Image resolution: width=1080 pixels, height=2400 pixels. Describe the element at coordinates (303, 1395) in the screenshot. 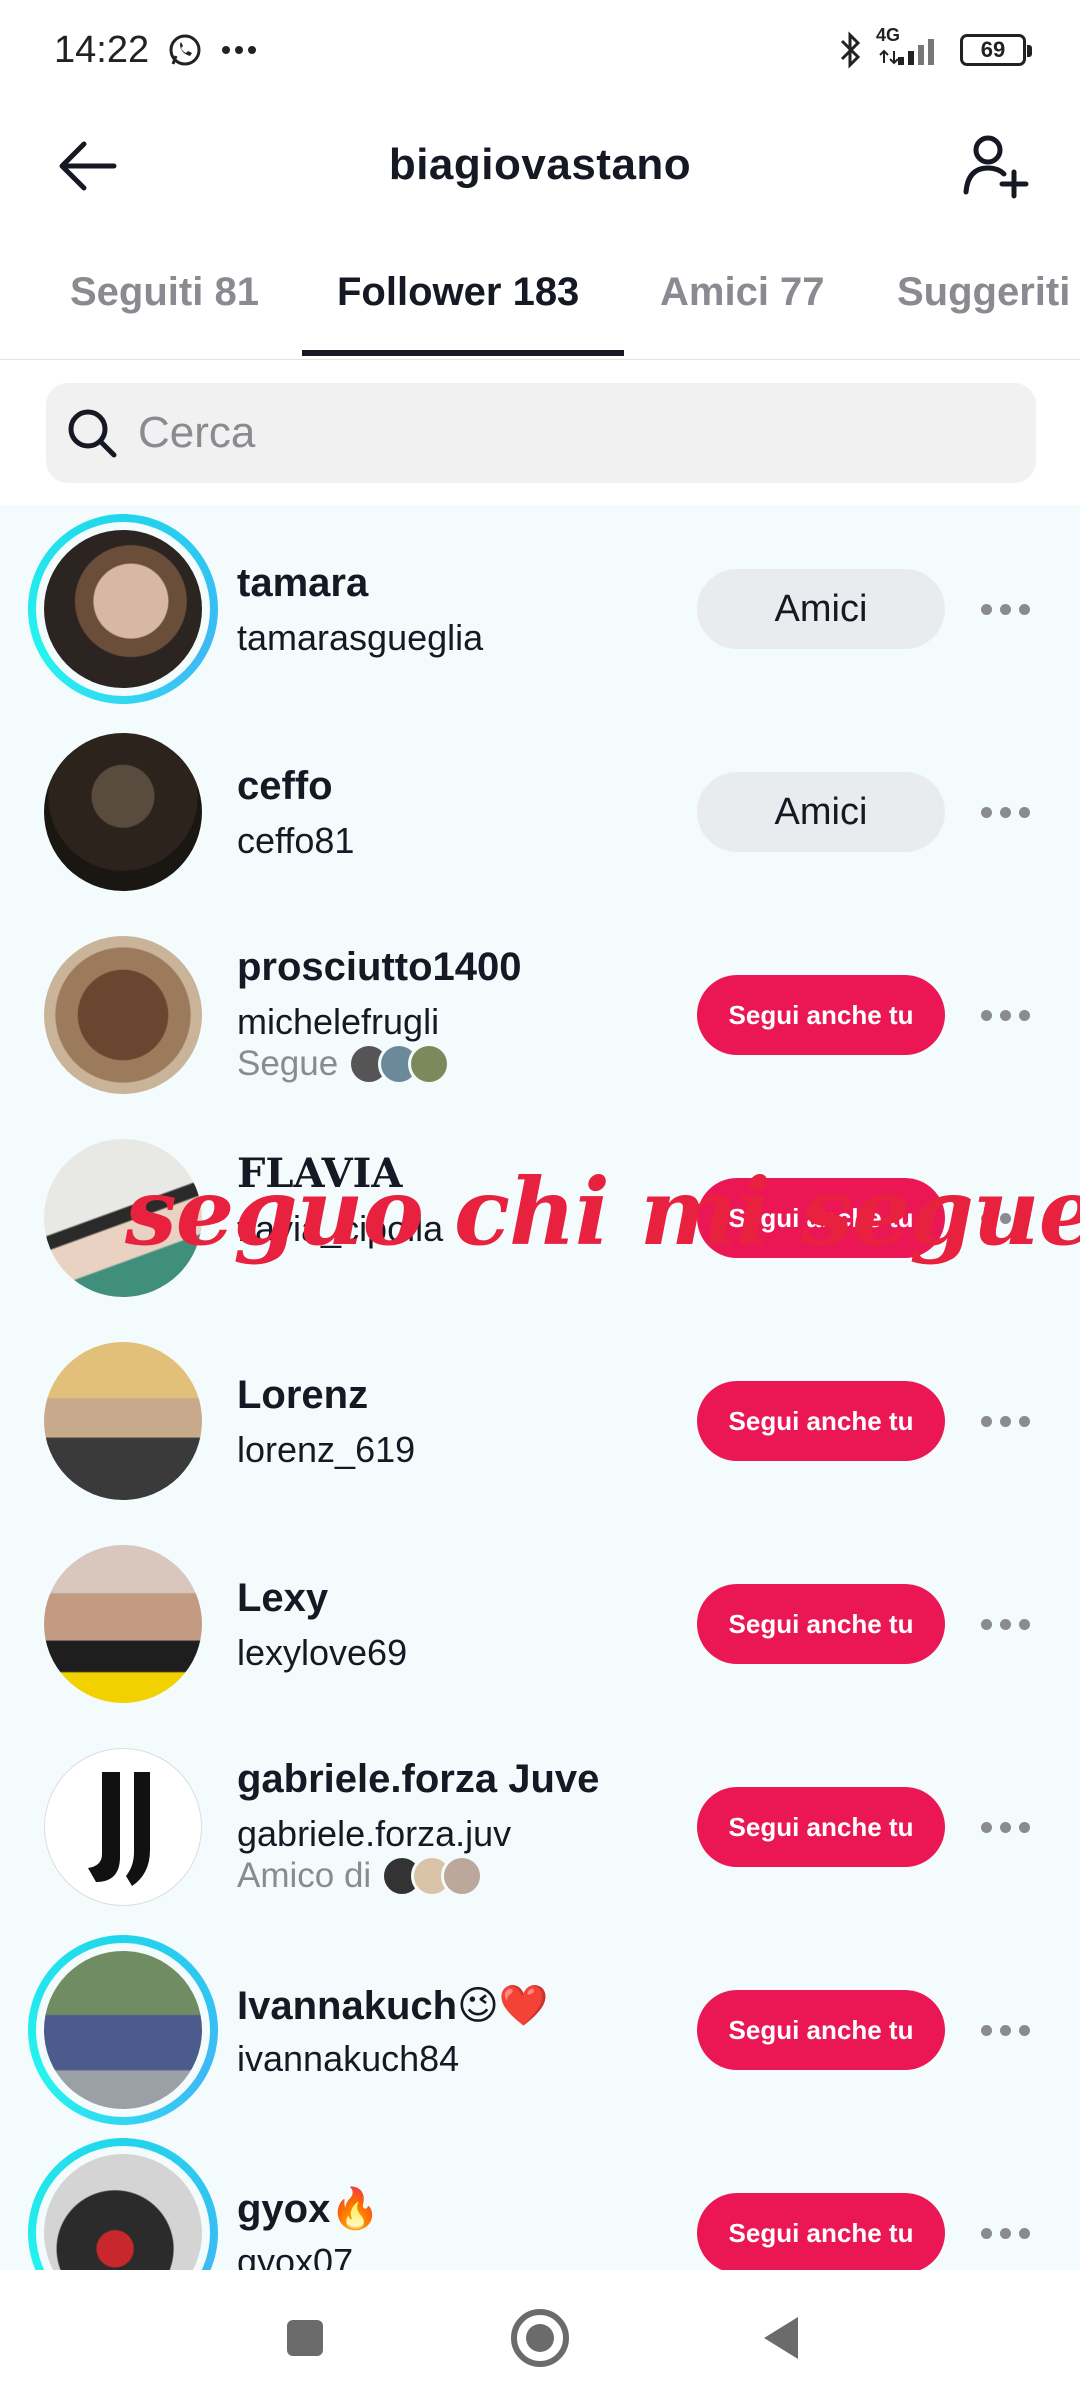

I see `display-name: Lorenz` at that location.